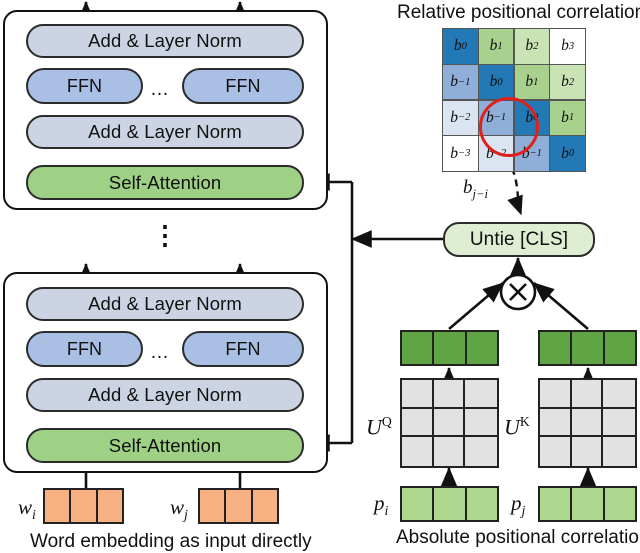 The image size is (640, 553). Describe the element at coordinates (186, 515) in the screenshot. I see `word-embedding-label-j-sub: j` at that location.